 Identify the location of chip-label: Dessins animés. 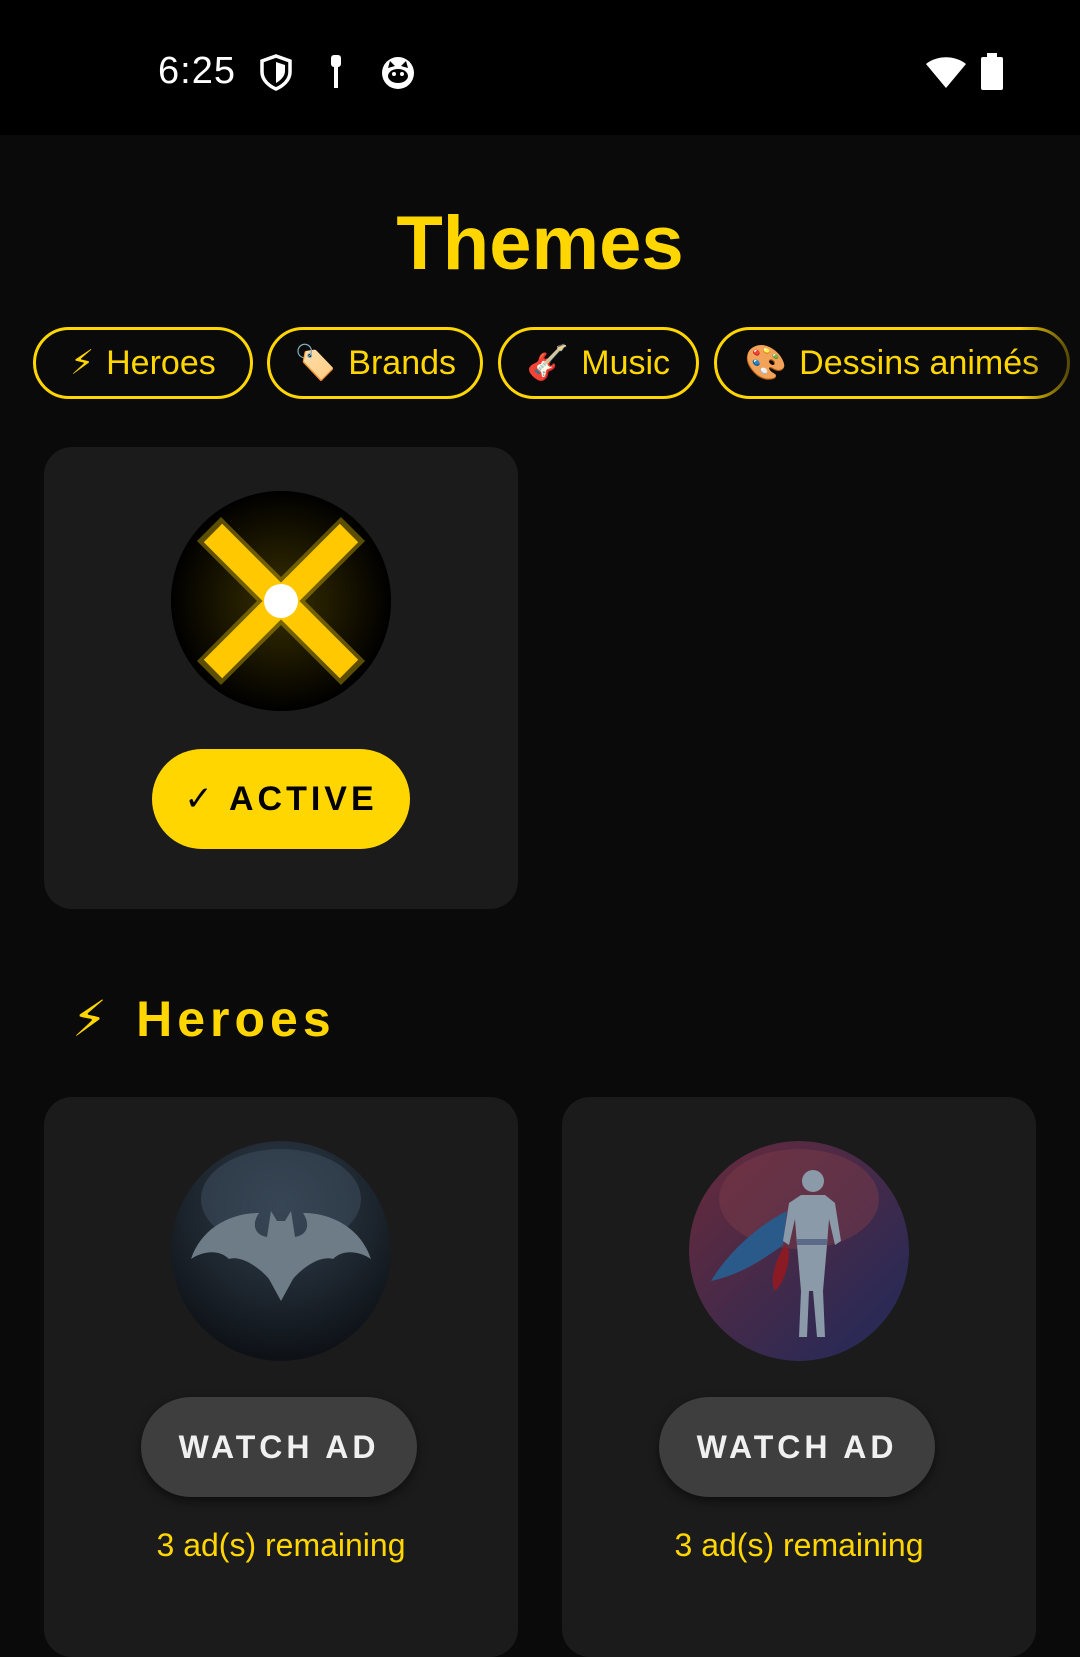
(919, 362).